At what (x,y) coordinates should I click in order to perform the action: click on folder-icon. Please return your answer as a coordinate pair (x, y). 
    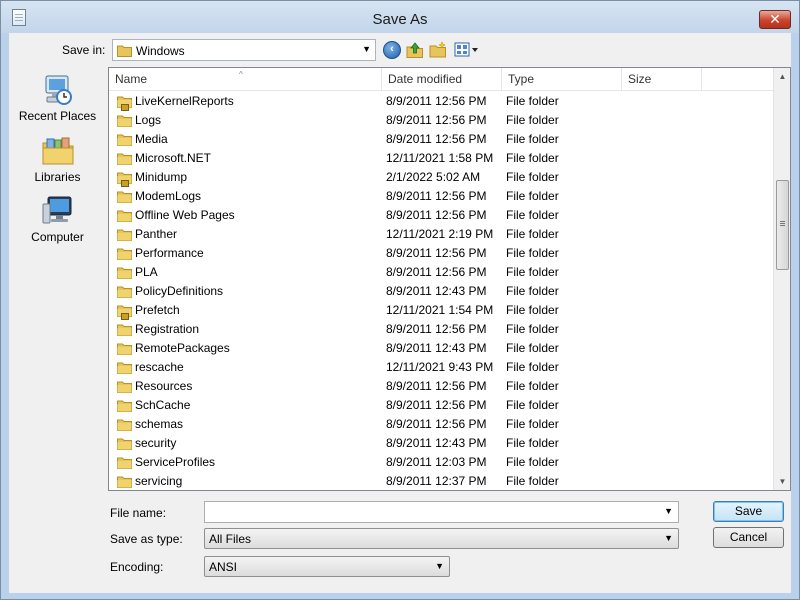
    Looking at the image, I should click on (124, 482).